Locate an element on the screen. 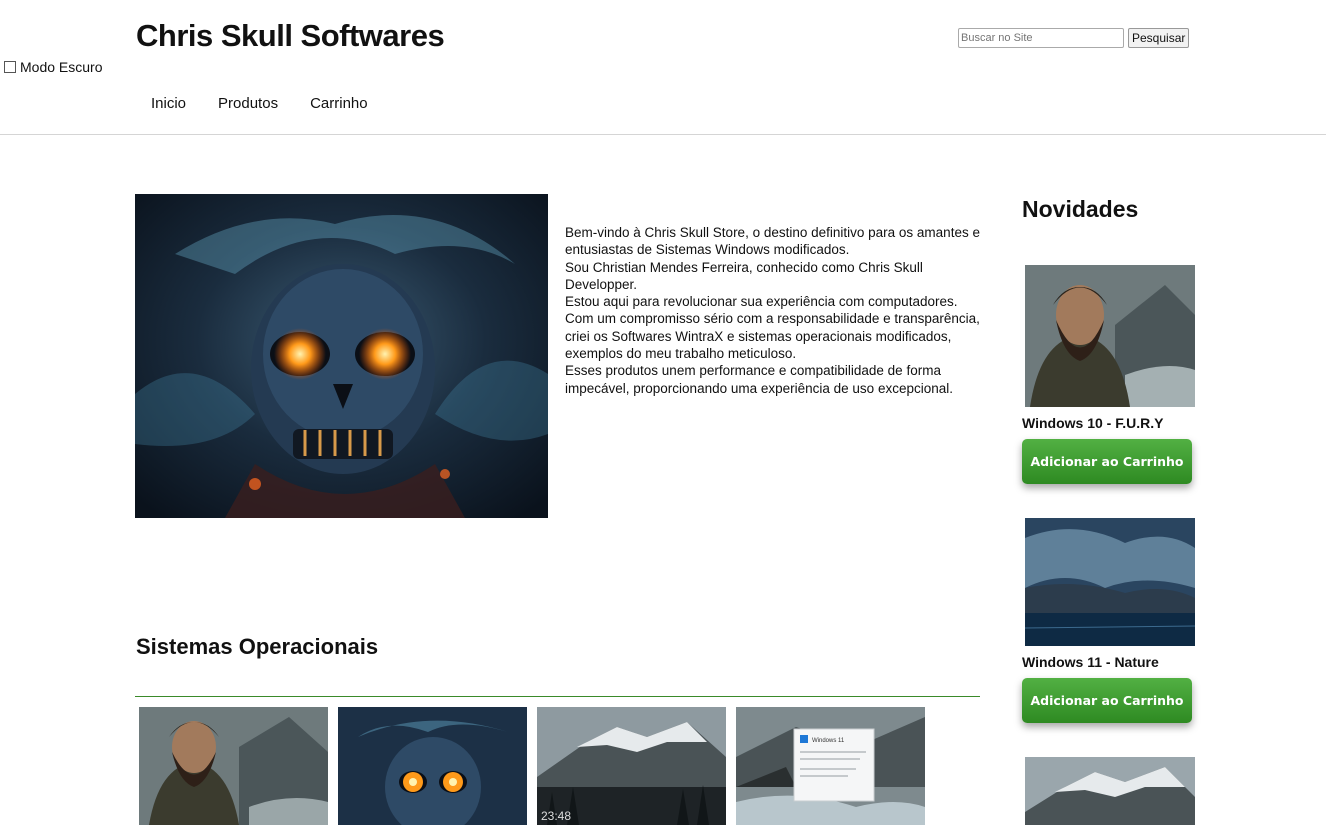  os-card-windows11: Windows 11 is located at coordinates (830, 766).